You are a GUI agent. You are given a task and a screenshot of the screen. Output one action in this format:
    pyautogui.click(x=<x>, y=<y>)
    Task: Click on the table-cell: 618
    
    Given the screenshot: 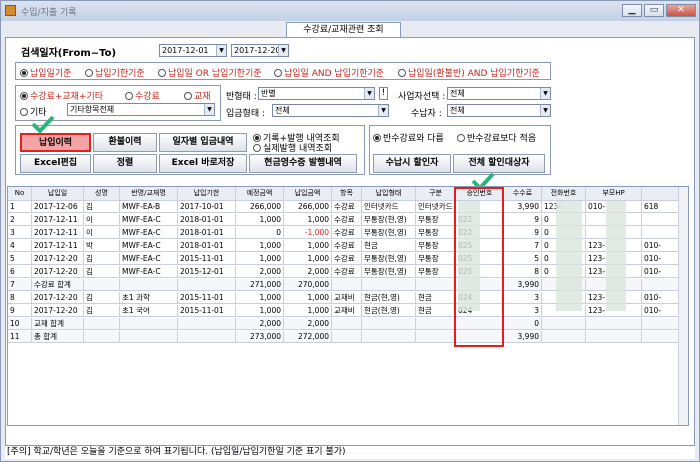 What is the action you would take?
    pyautogui.click(x=661, y=207)
    